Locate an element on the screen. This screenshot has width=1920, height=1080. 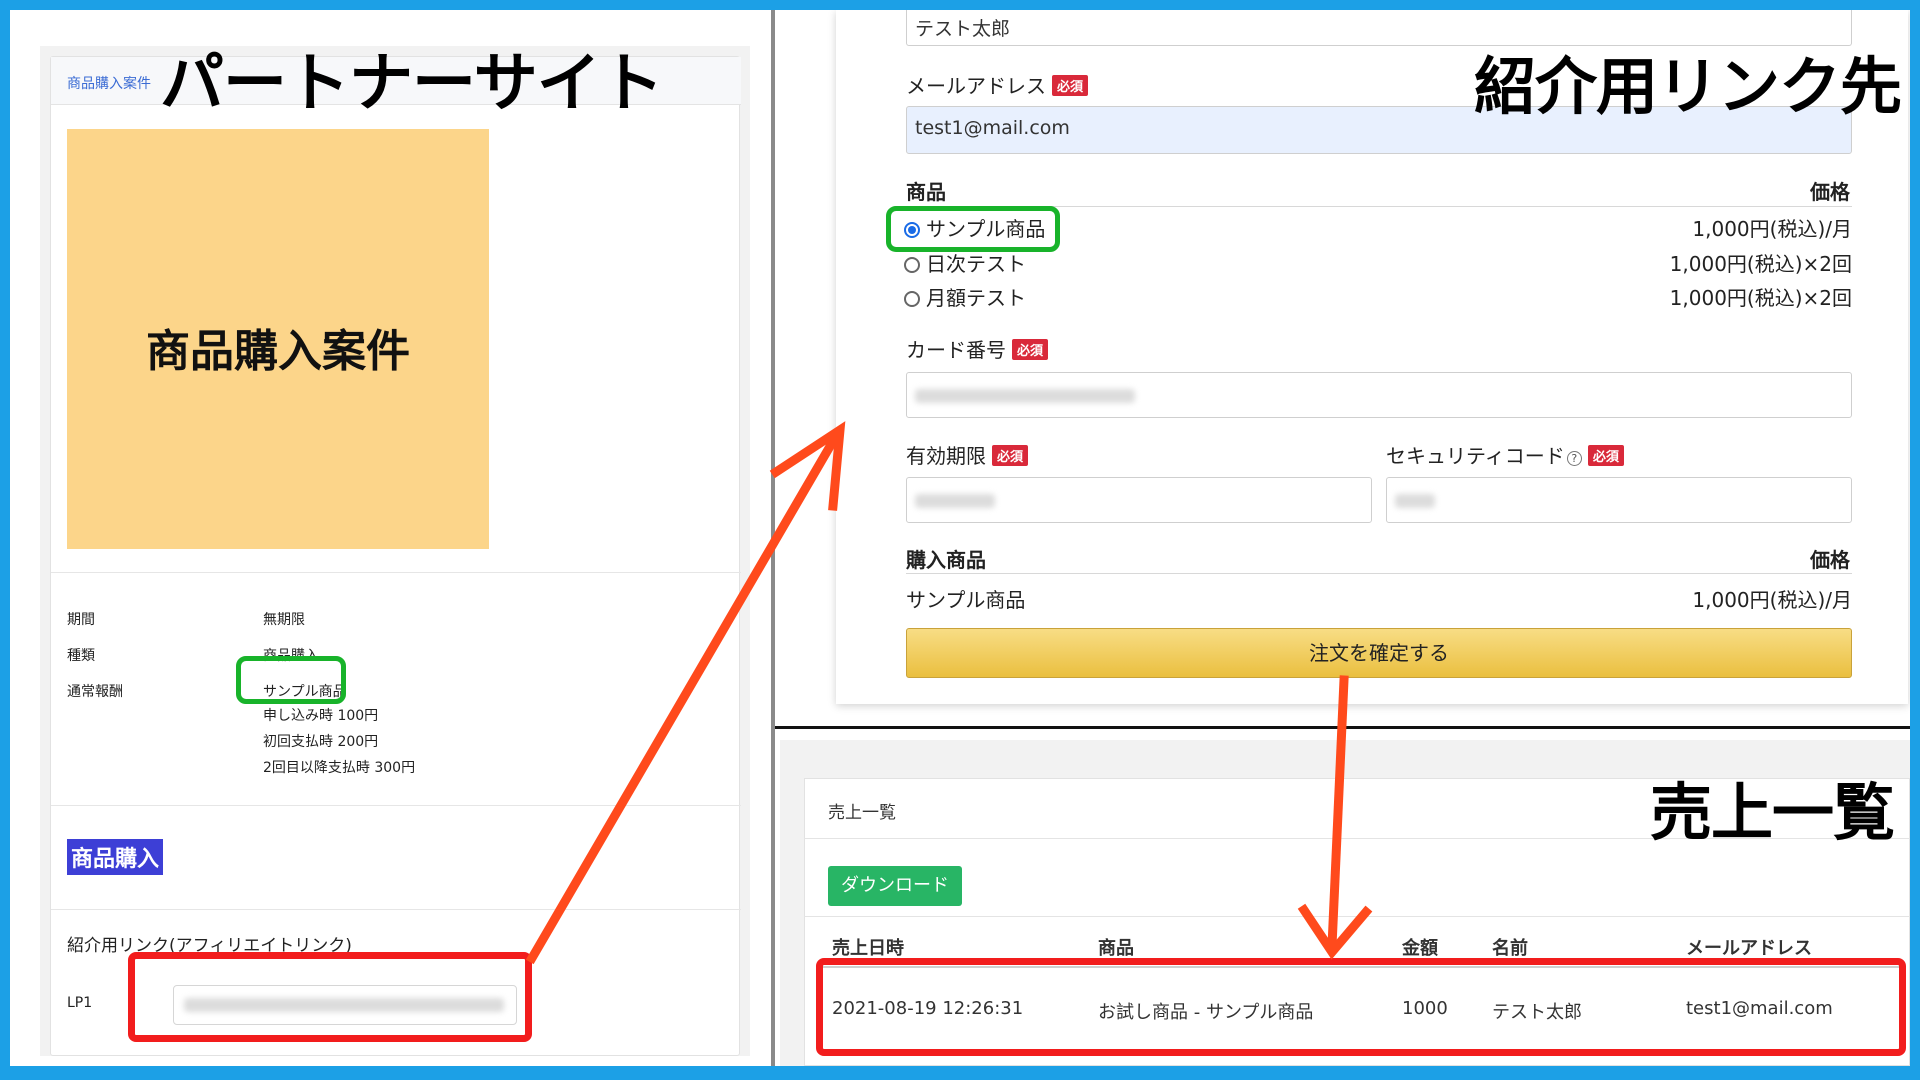
arrow-head is located at coordinates (807, 466).